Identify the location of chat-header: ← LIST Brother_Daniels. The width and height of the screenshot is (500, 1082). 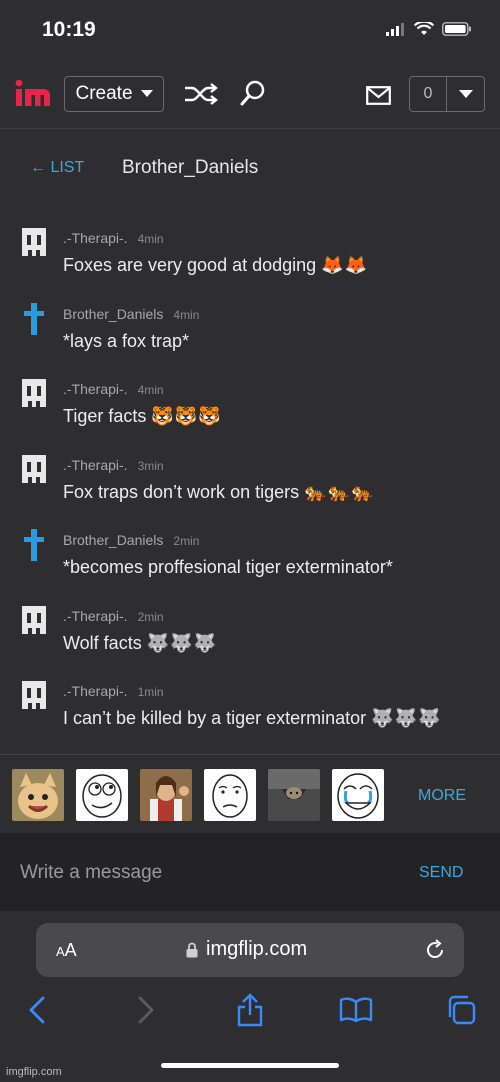
(250, 169).